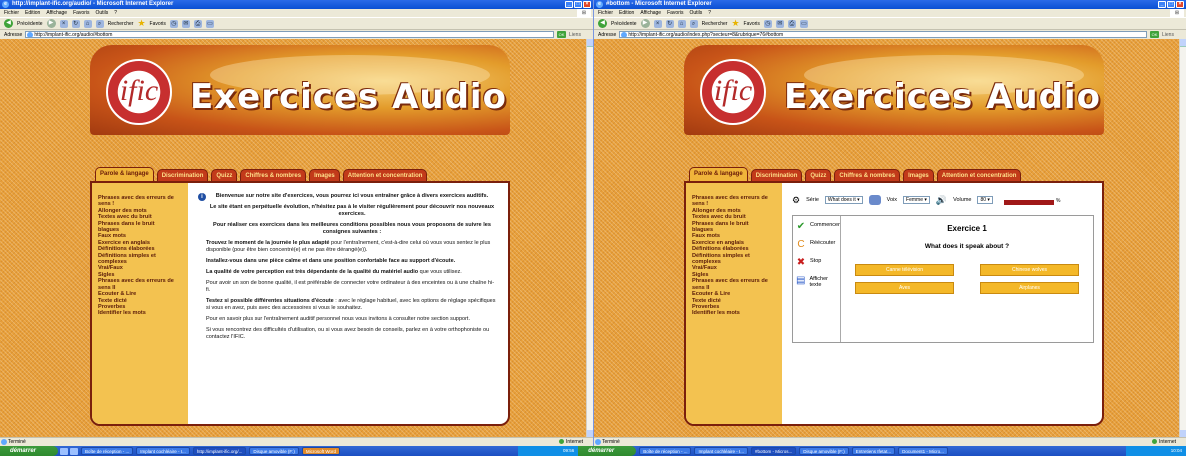 Image resolution: width=1186 pixels, height=456 pixels. I want to click on voix-select: Femme ▾, so click(916, 200).